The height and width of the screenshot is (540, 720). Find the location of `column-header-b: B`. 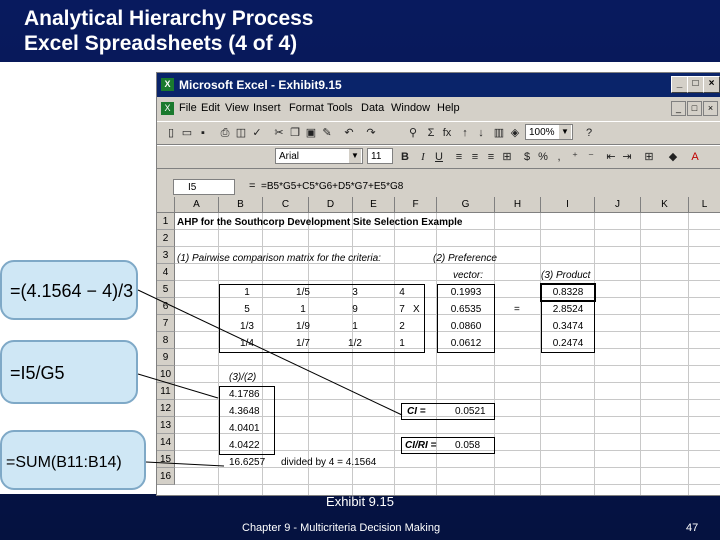

column-header-b: B is located at coordinates (241, 205).